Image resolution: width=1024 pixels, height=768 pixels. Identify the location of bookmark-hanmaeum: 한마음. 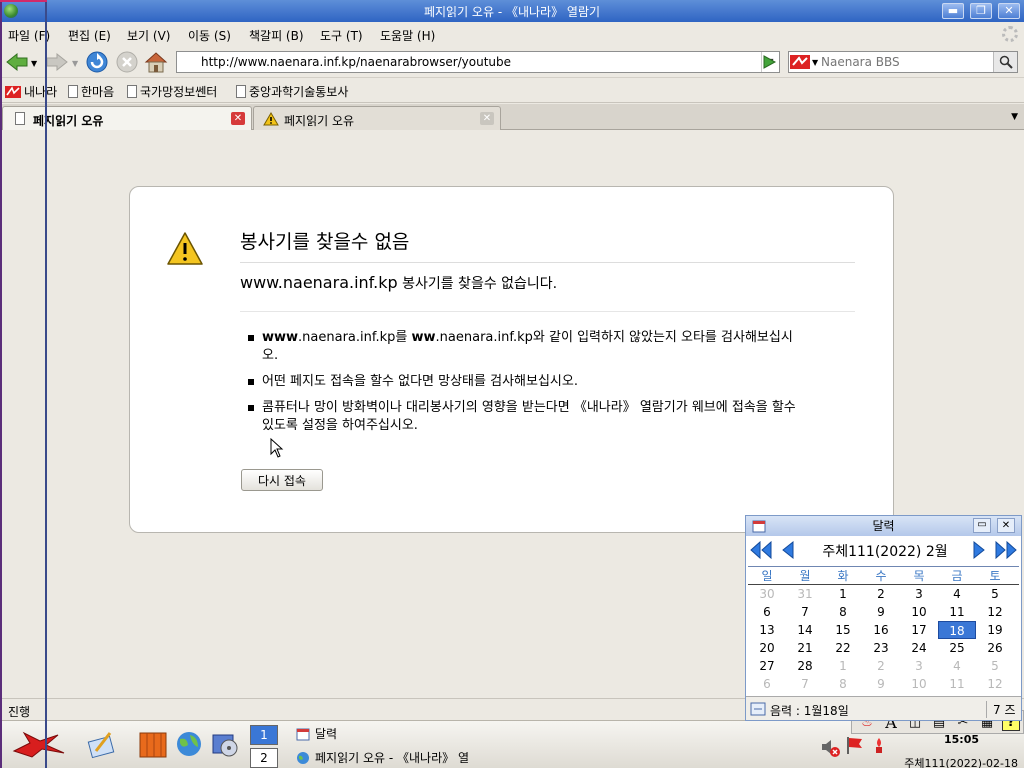
(91, 91).